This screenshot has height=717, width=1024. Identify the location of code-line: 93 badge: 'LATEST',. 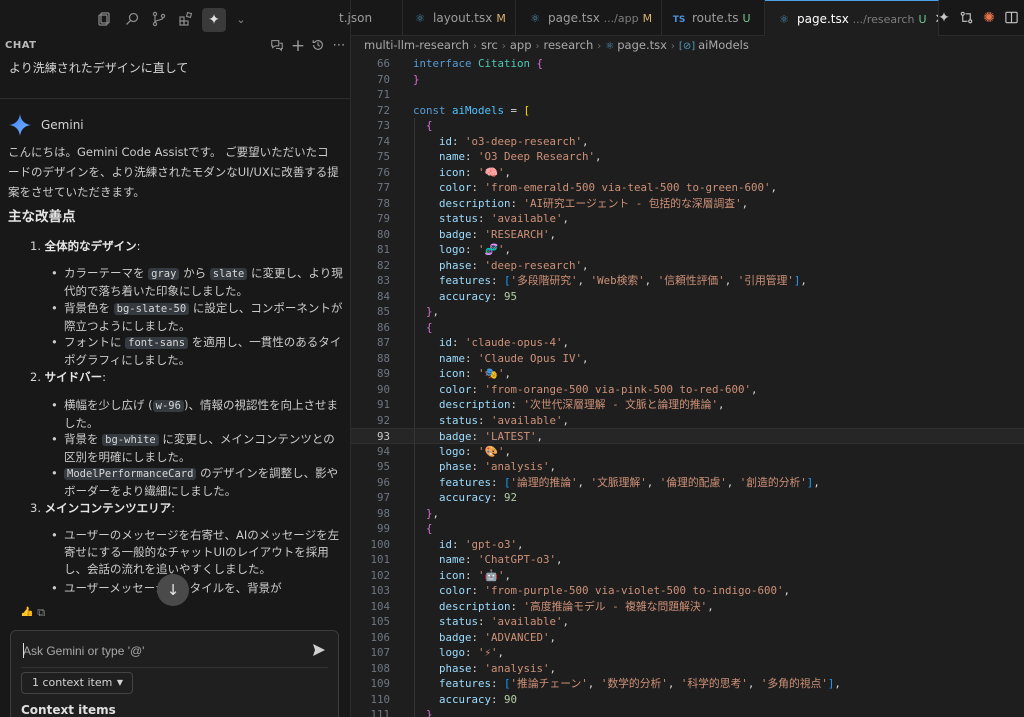
(687, 436).